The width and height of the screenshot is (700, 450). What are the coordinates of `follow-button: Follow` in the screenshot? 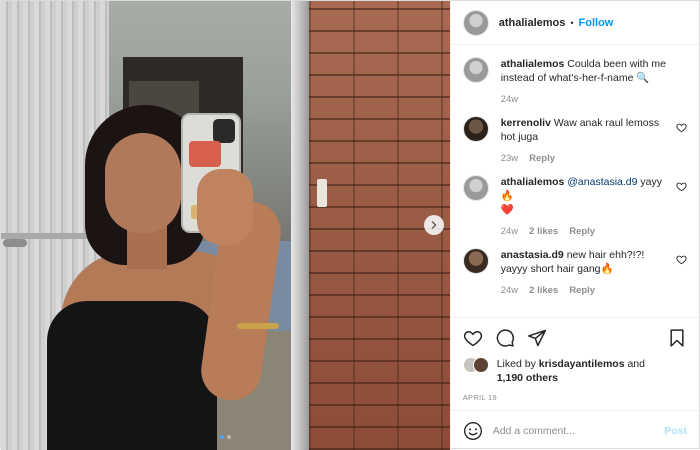 It's located at (596, 23).